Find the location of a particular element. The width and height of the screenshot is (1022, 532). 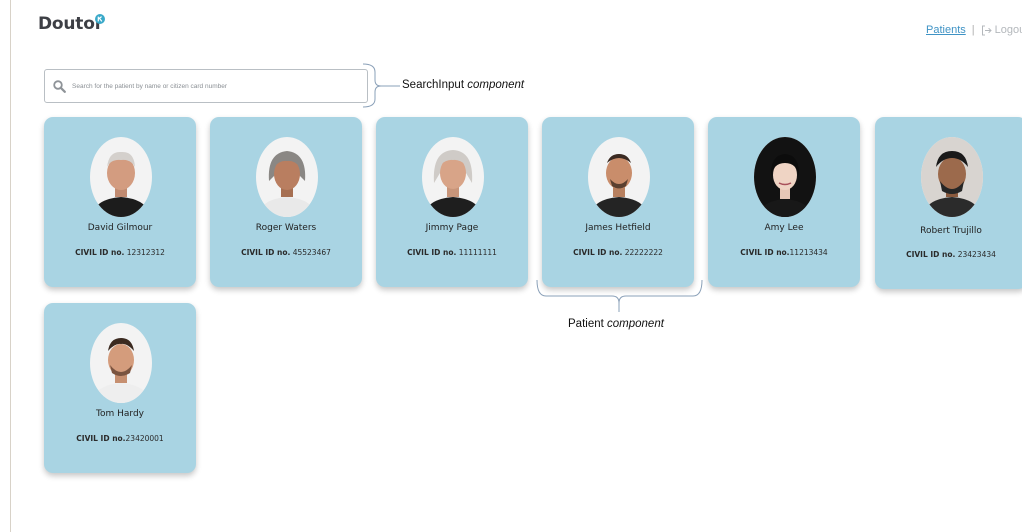

civil-id: CIVIL ID no.23420001 is located at coordinates (120, 438).